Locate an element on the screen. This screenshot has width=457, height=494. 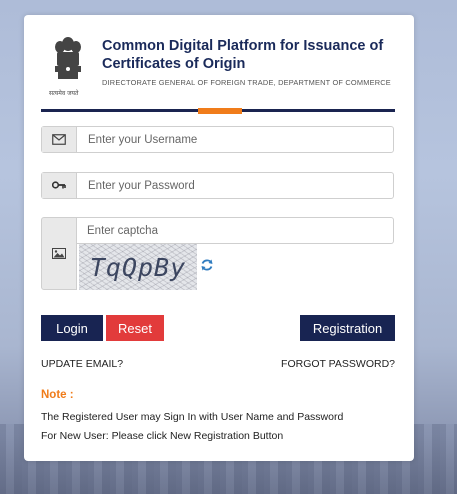
title-line-1: Common Digital Platform for Issuance of is located at coordinates (243, 46).